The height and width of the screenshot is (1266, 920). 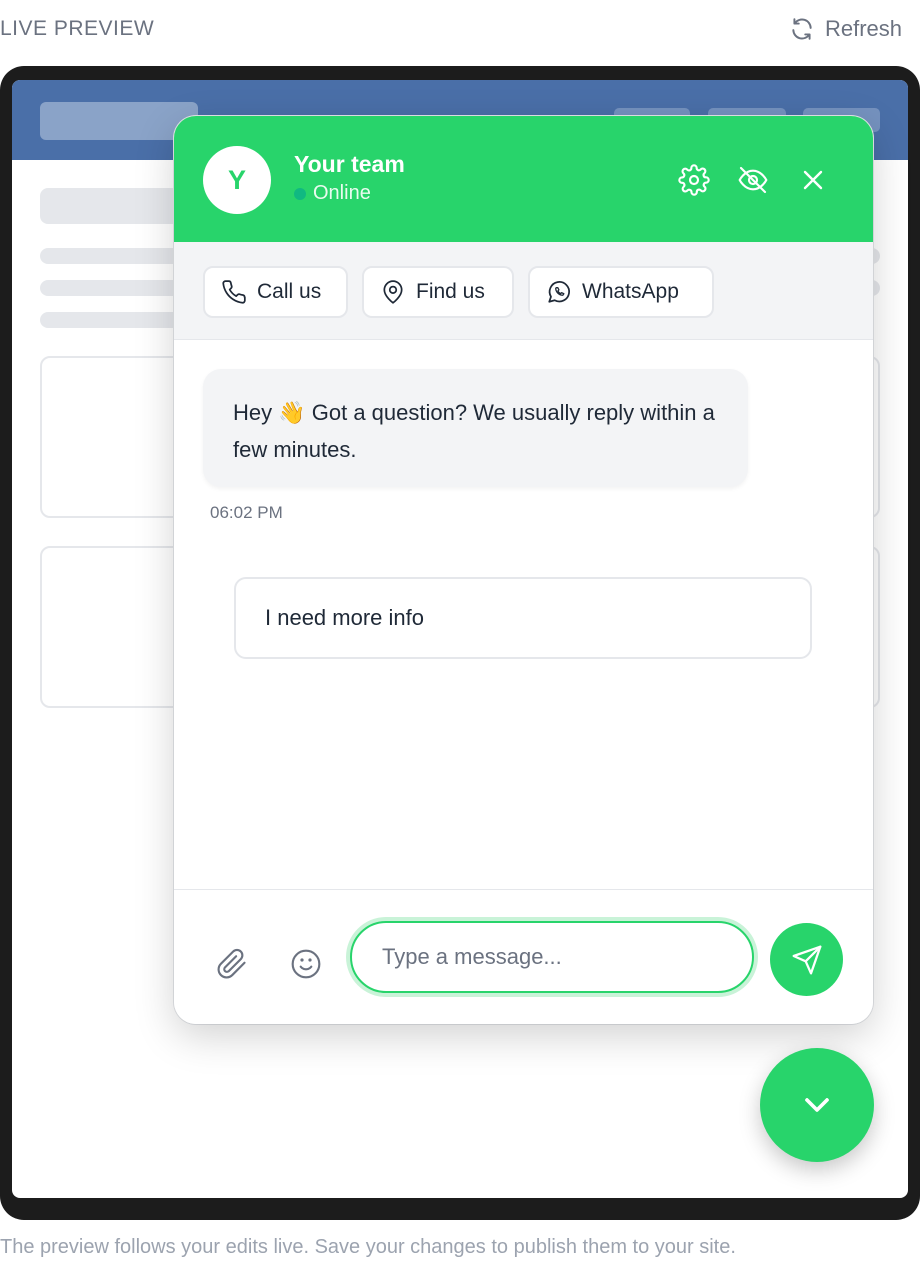 I want to click on hide-button, so click(x=753, y=180).